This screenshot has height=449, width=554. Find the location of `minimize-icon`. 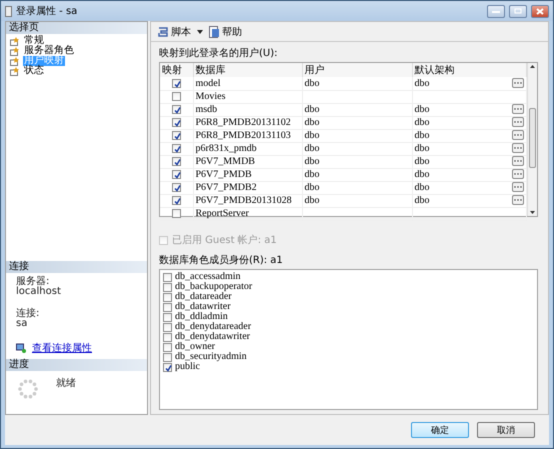

minimize-icon is located at coordinates (496, 11).